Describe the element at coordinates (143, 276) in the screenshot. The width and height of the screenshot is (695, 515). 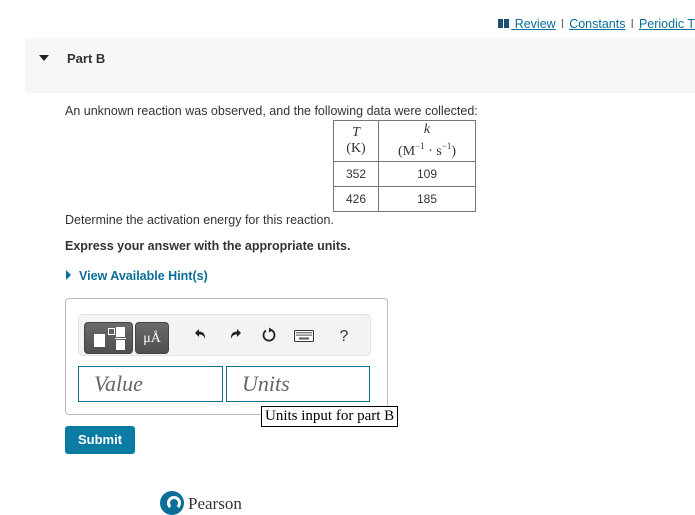
I see `view-hints-label: View Available Hint(s)` at that location.